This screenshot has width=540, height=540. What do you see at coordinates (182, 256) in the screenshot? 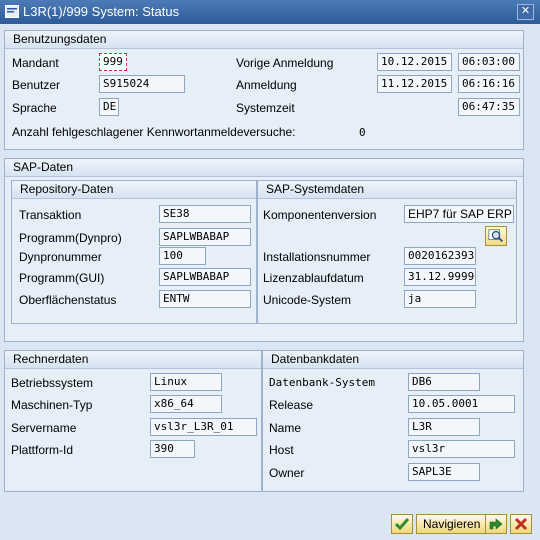
I see `dynpronummer-field: 100` at bounding box center [182, 256].